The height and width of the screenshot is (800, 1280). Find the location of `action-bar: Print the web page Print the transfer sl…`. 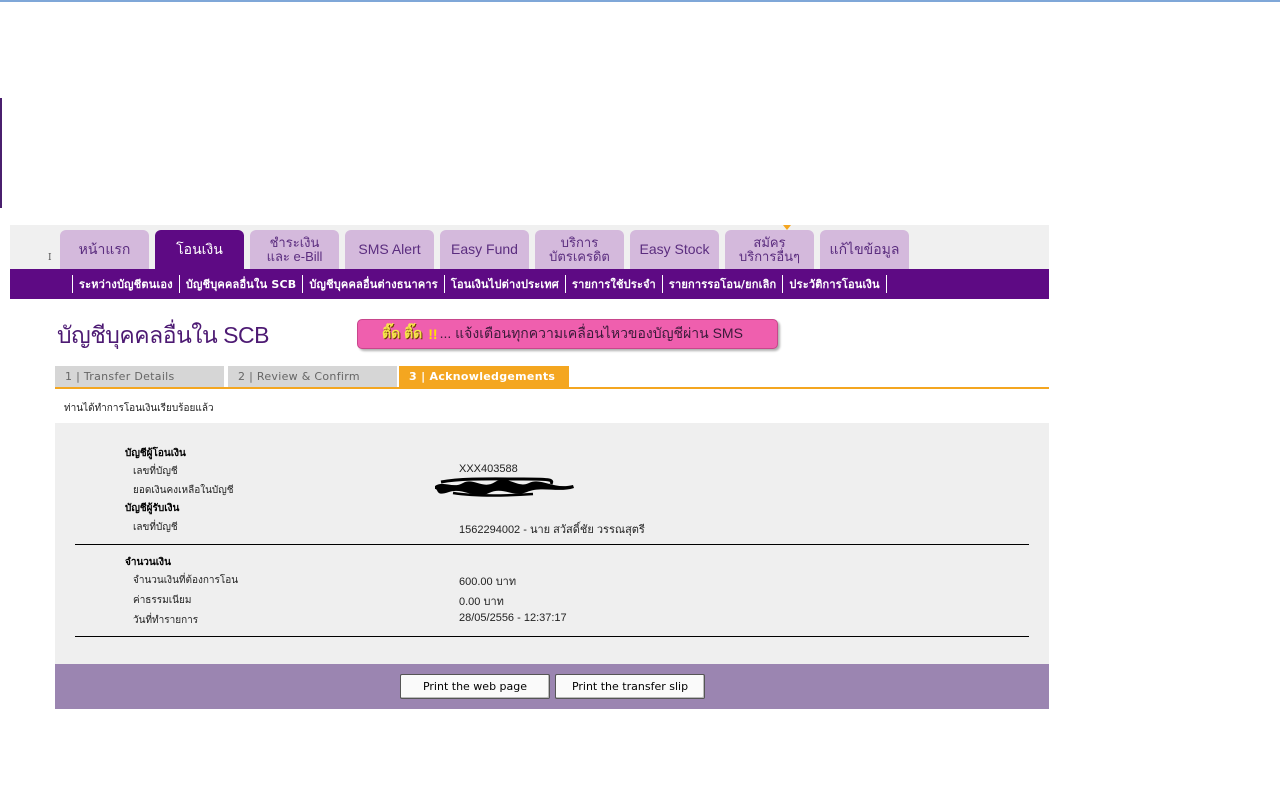

action-bar: Print the web page Print the transfer sl… is located at coordinates (552, 686).